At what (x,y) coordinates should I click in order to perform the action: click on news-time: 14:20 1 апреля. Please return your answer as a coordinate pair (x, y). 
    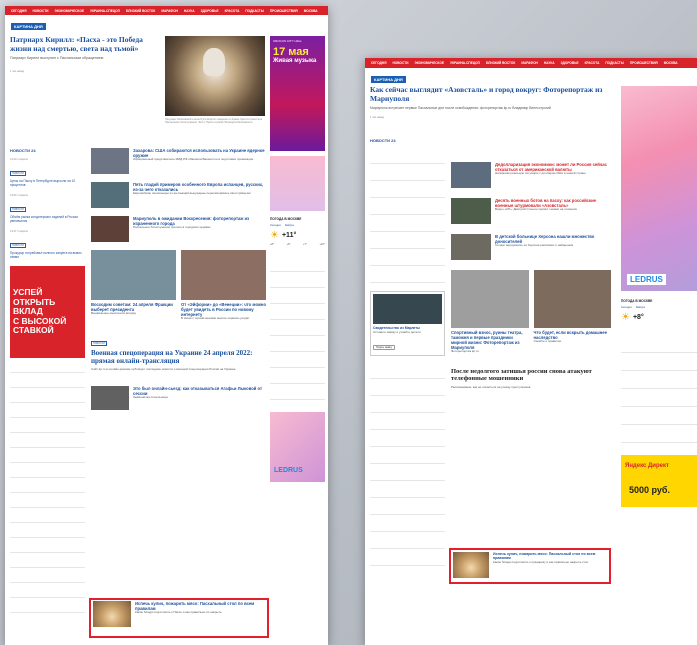
    Looking at the image, I should click on (19, 159).